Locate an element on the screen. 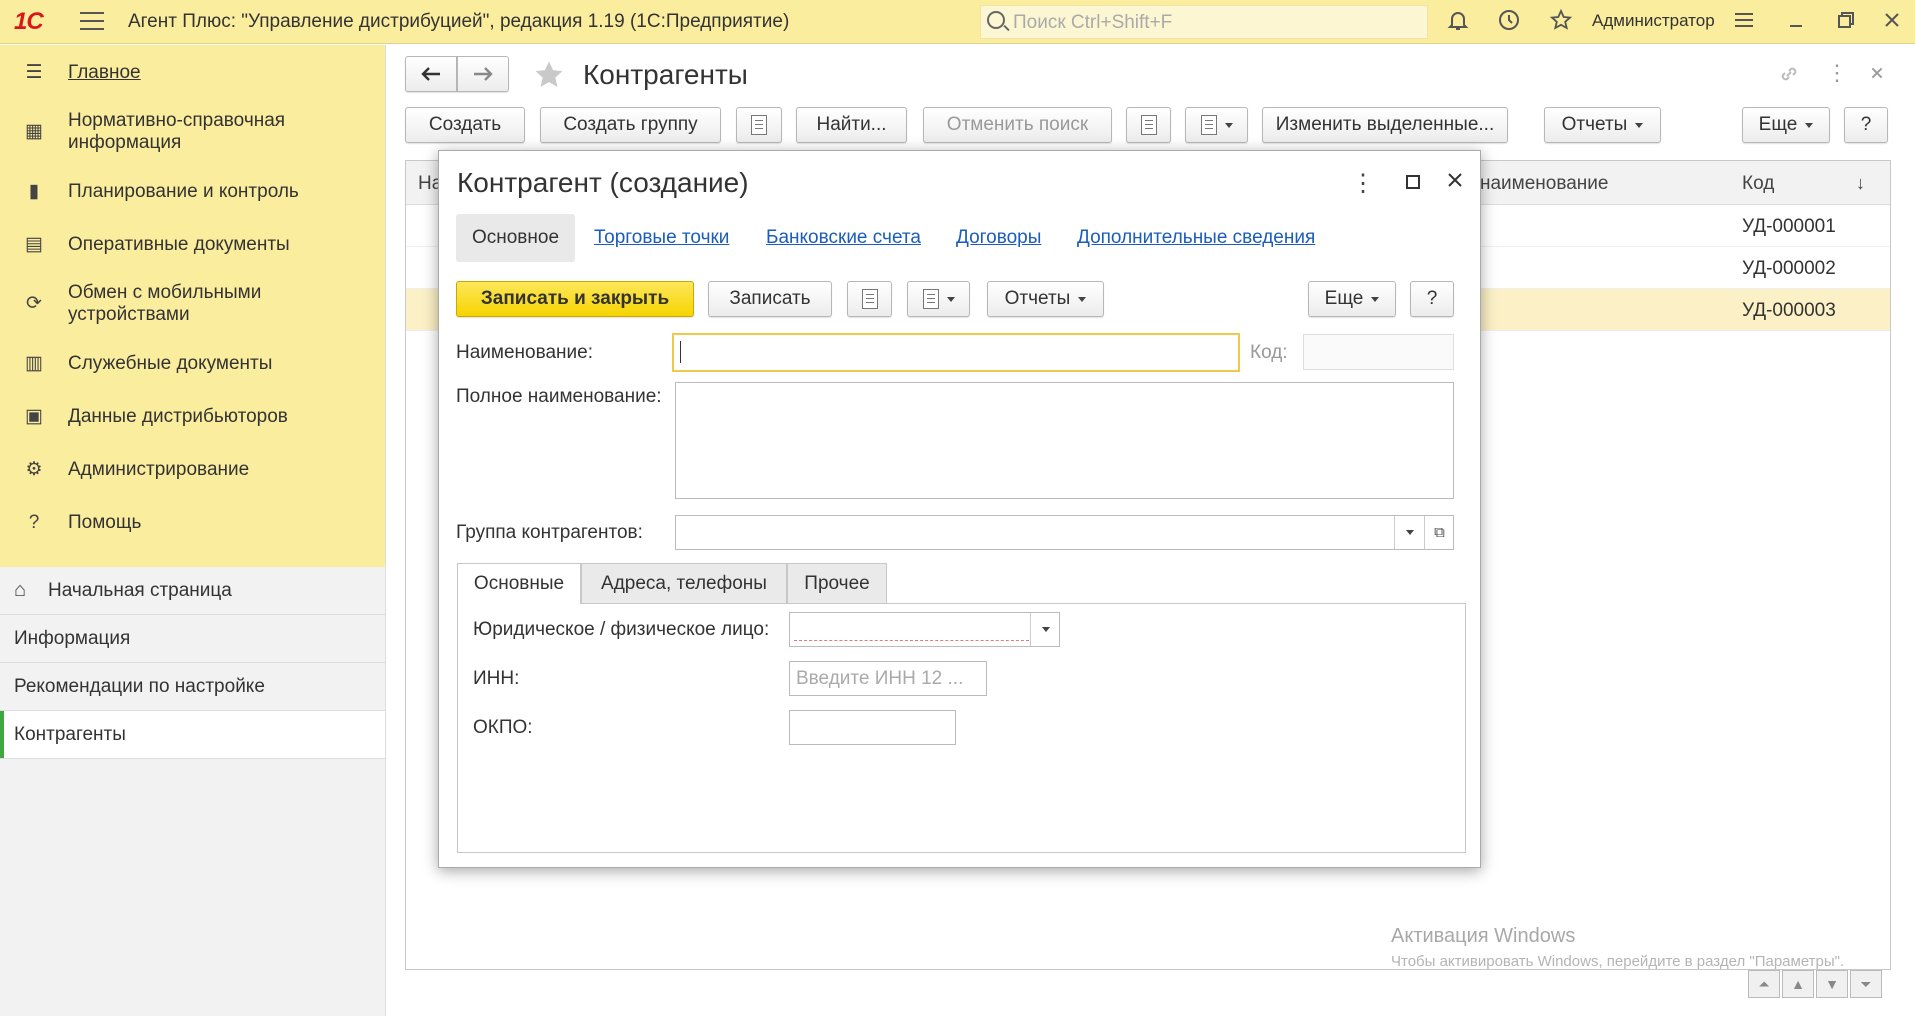 The width and height of the screenshot is (1915, 1016). back-button is located at coordinates (431, 74).